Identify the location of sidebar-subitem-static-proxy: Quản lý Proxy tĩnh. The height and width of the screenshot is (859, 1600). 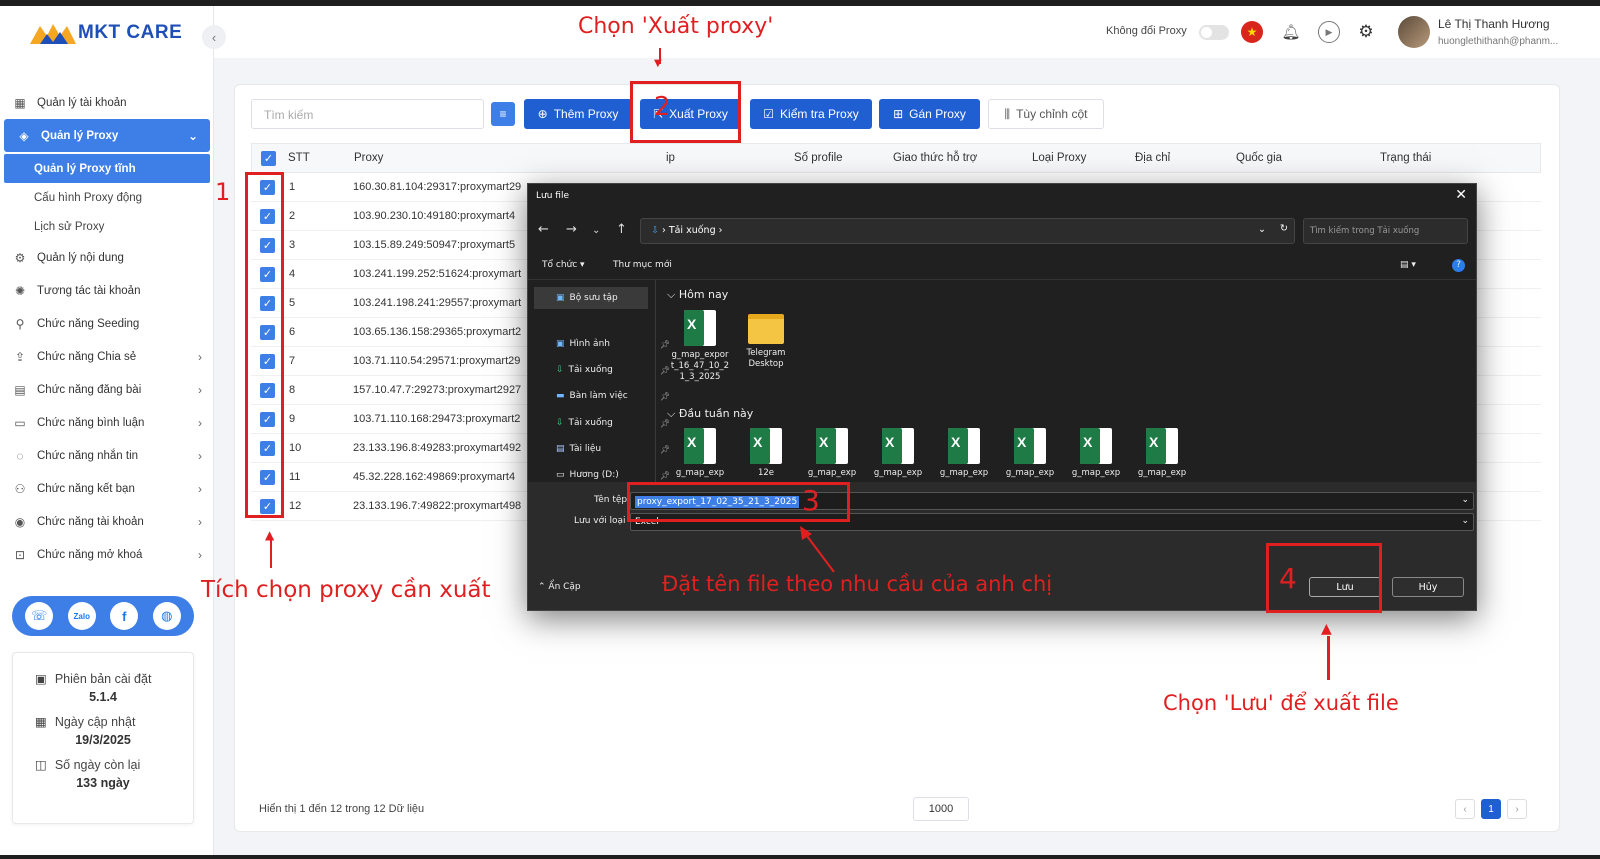
(107, 168).